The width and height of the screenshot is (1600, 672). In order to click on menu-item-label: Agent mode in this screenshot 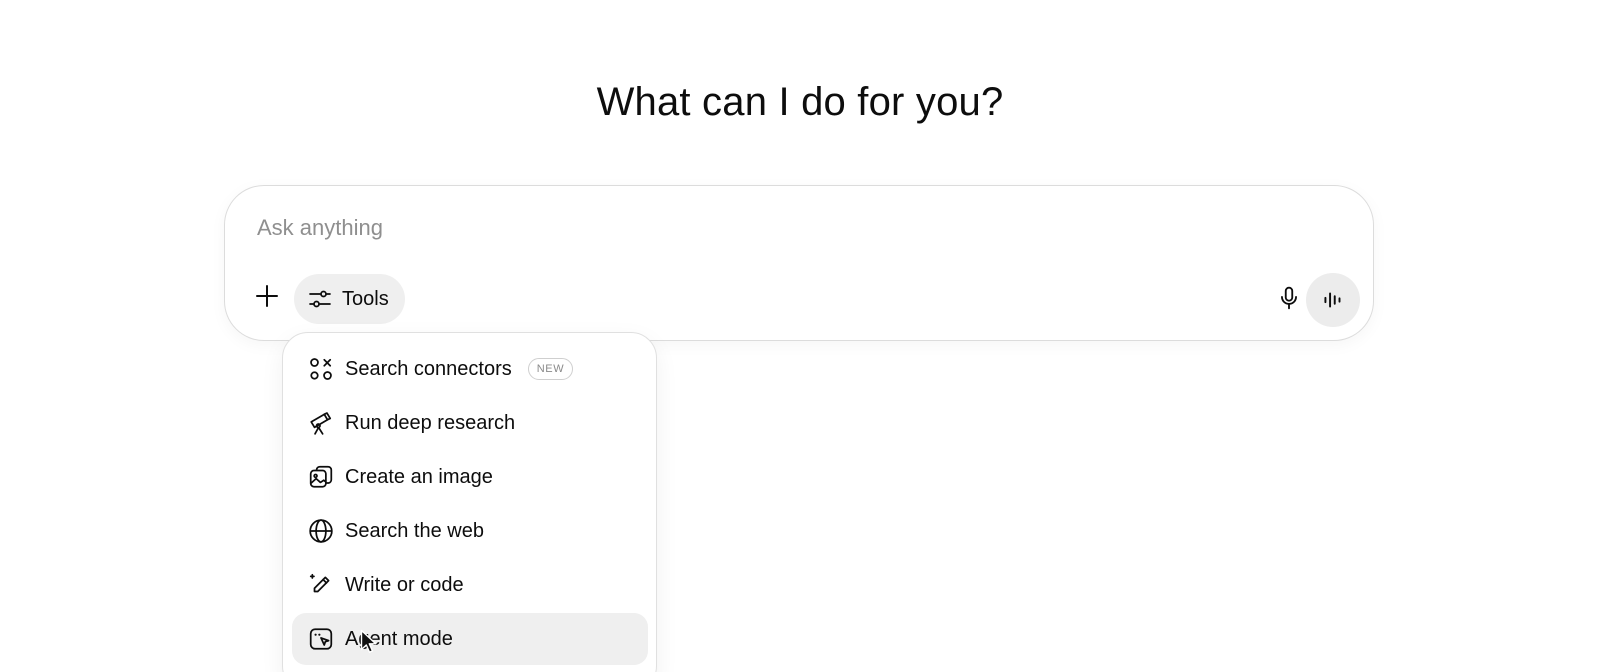, I will do `click(399, 638)`.